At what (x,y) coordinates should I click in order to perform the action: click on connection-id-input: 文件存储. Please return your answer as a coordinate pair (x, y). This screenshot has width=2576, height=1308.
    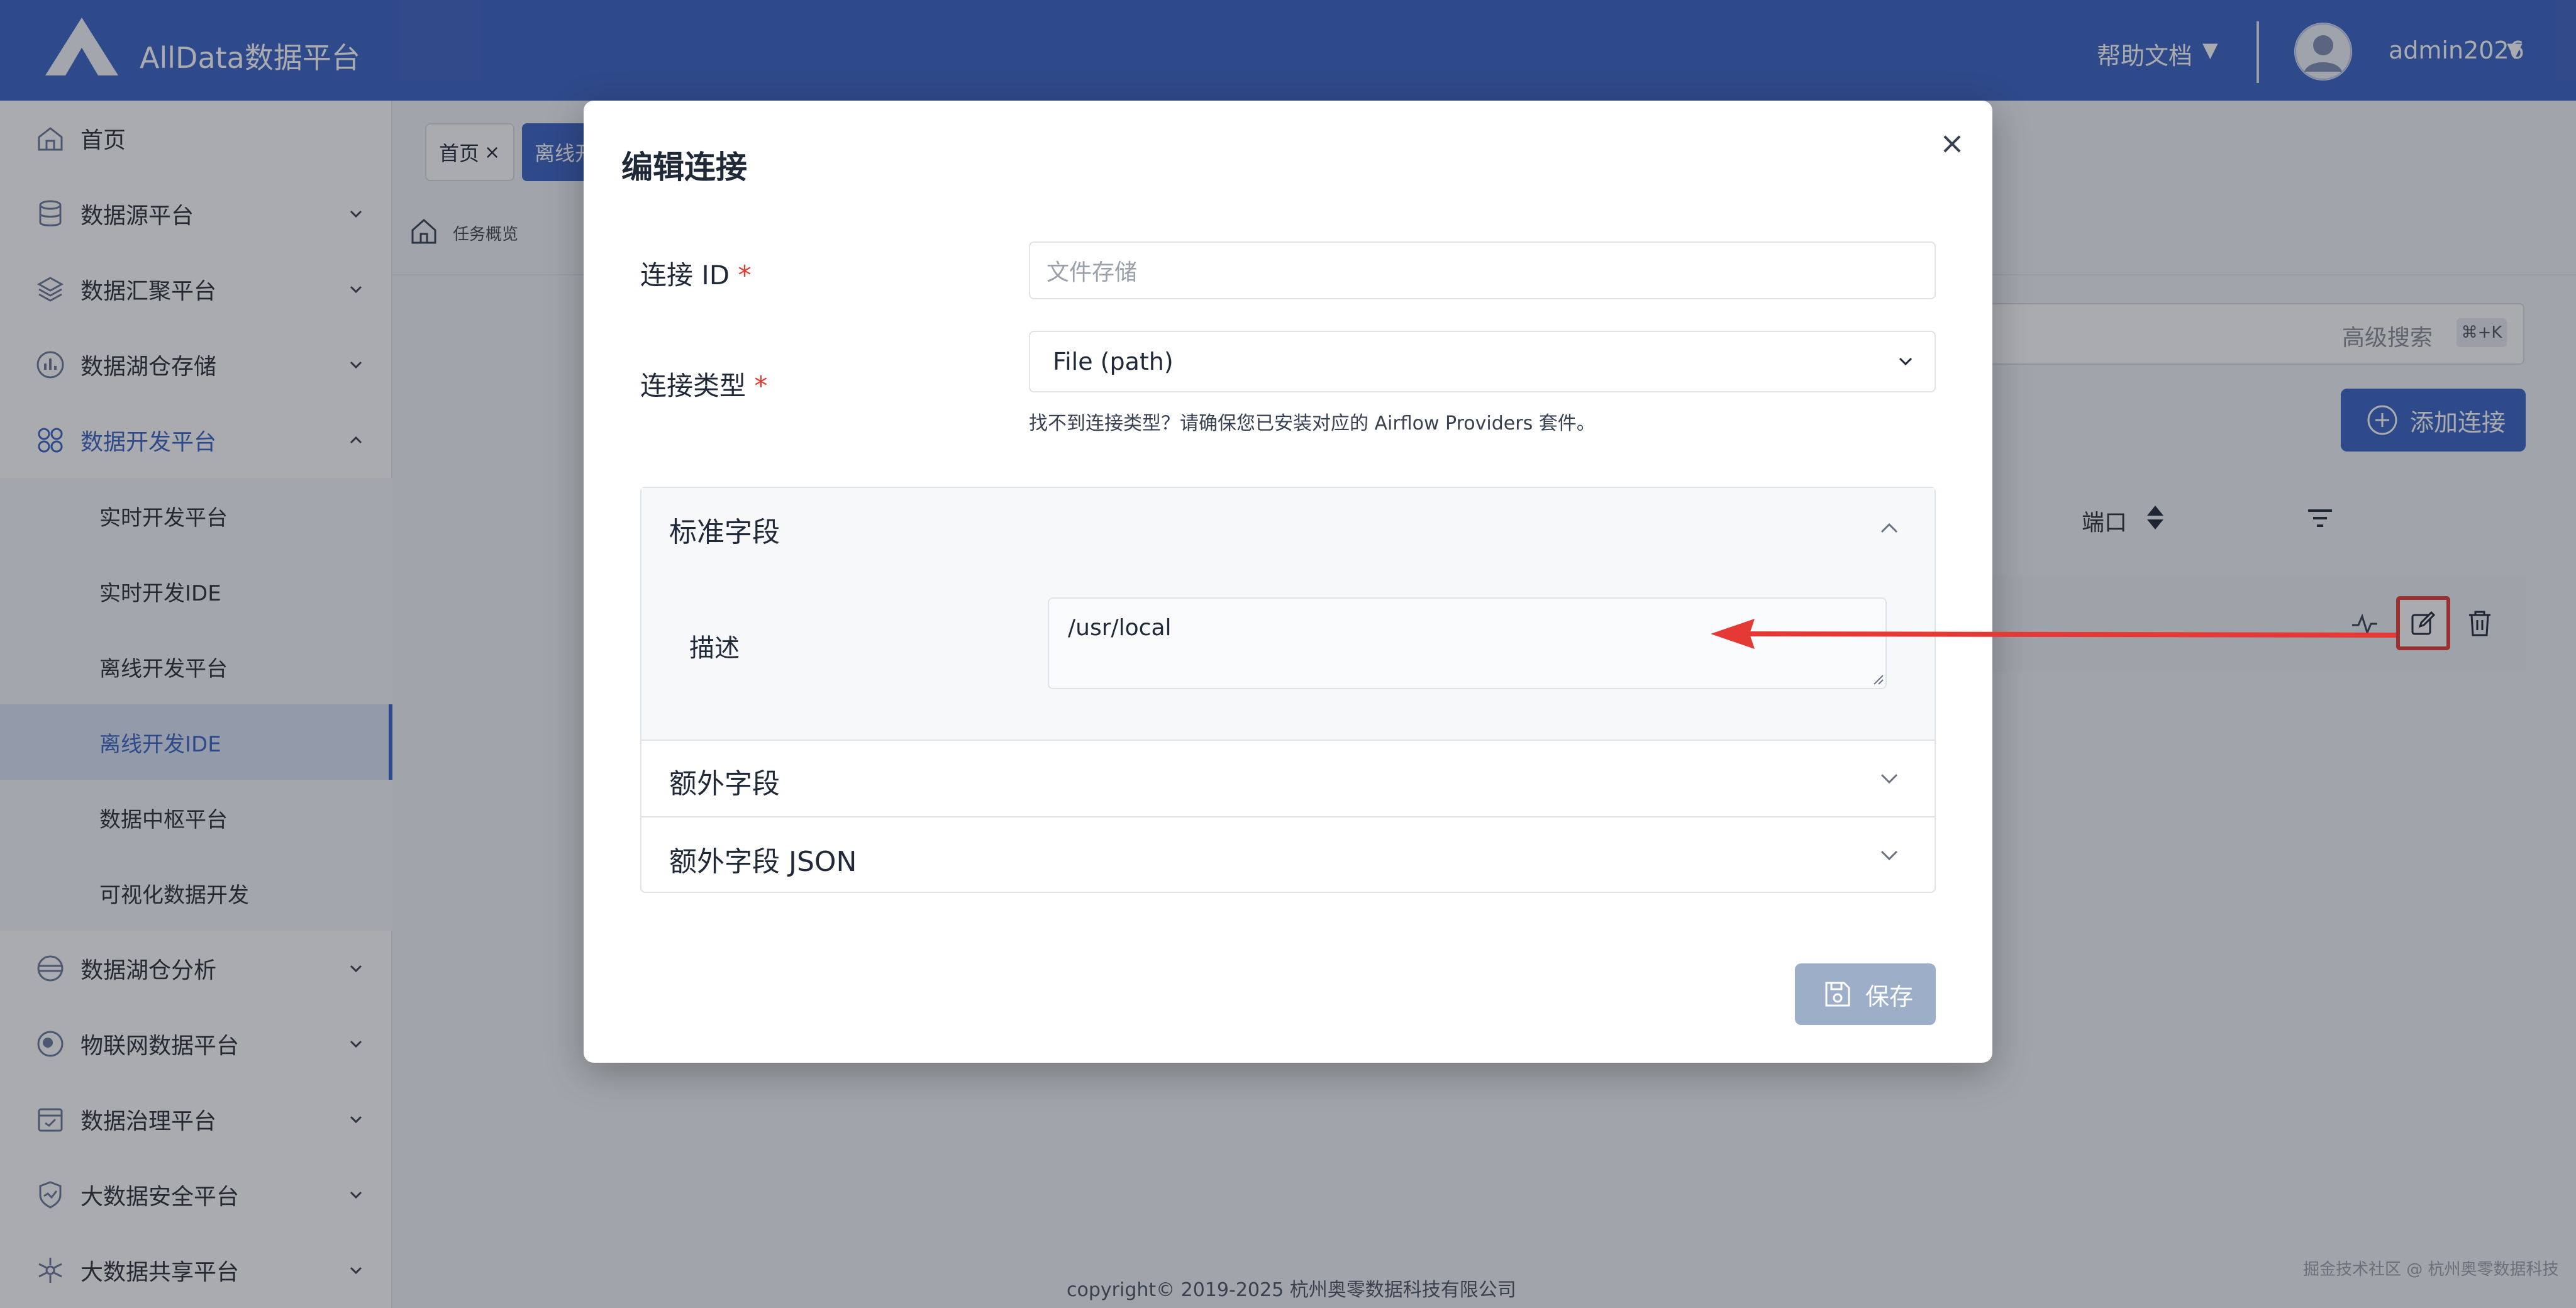
    Looking at the image, I should click on (1482, 270).